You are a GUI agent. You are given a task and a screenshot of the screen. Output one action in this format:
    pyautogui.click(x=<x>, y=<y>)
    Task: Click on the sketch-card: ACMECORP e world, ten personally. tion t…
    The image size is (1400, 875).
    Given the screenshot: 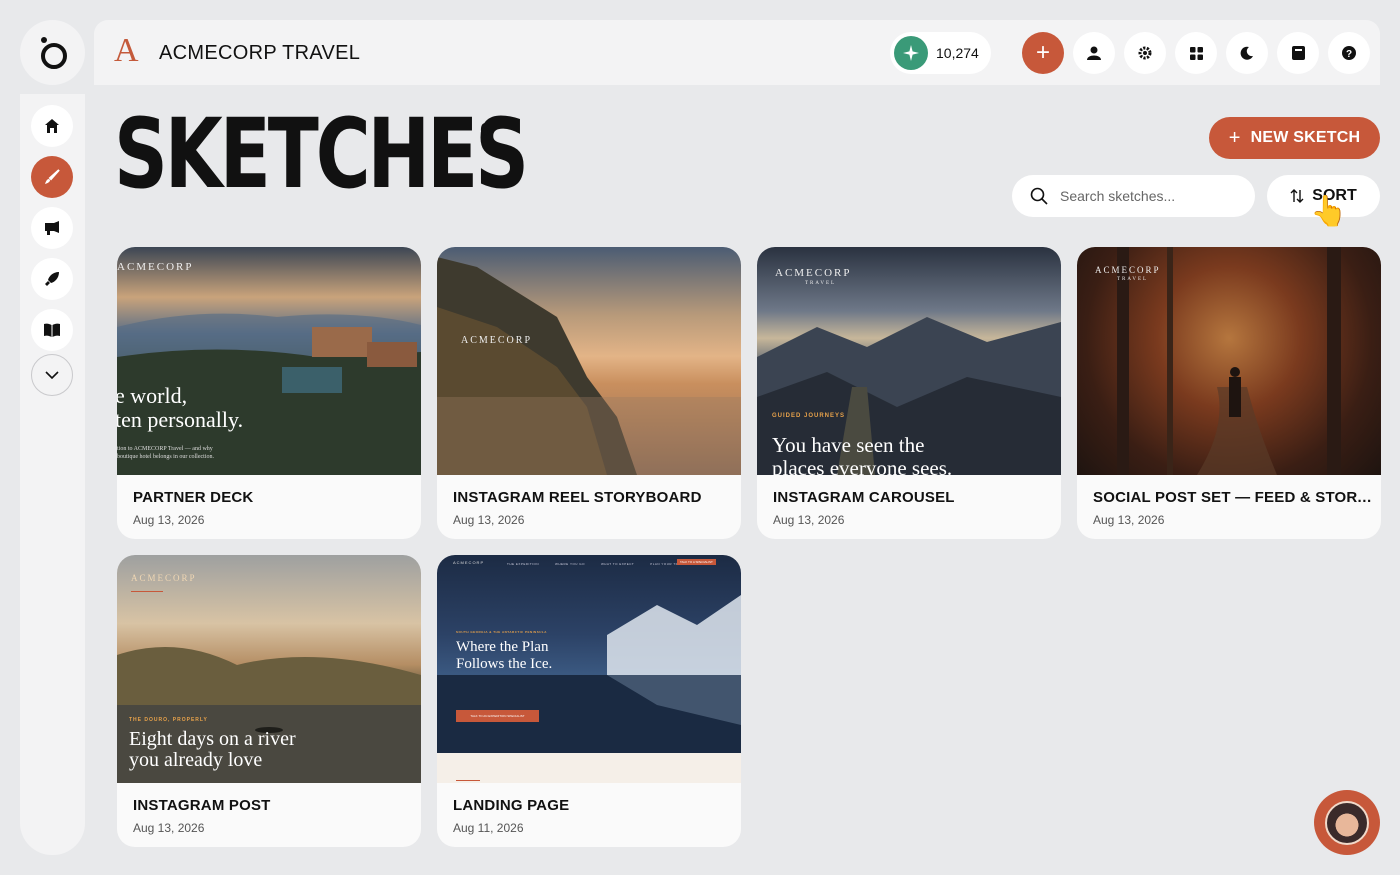 What is the action you would take?
    pyautogui.click(x=269, y=393)
    